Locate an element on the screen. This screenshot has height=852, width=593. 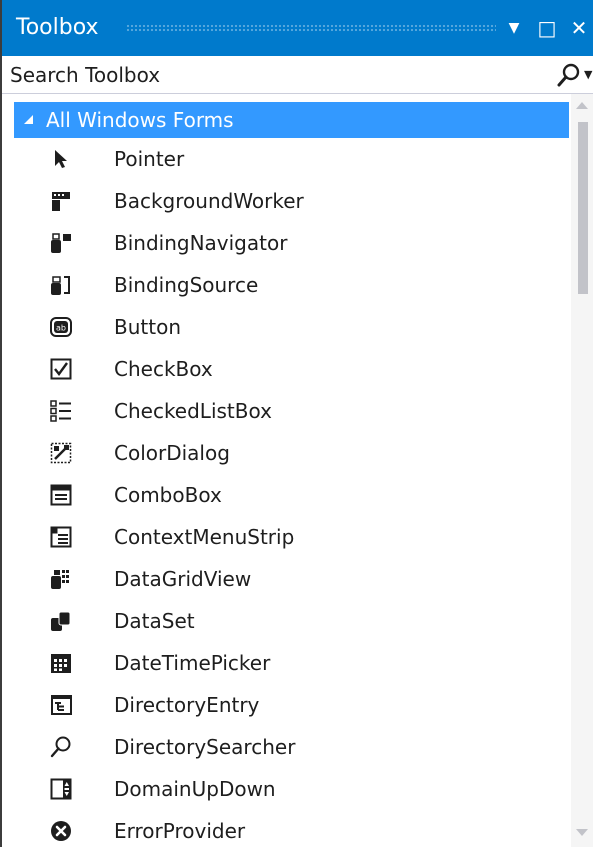
scroll-up-arrow-icon is located at coordinates (582, 105).